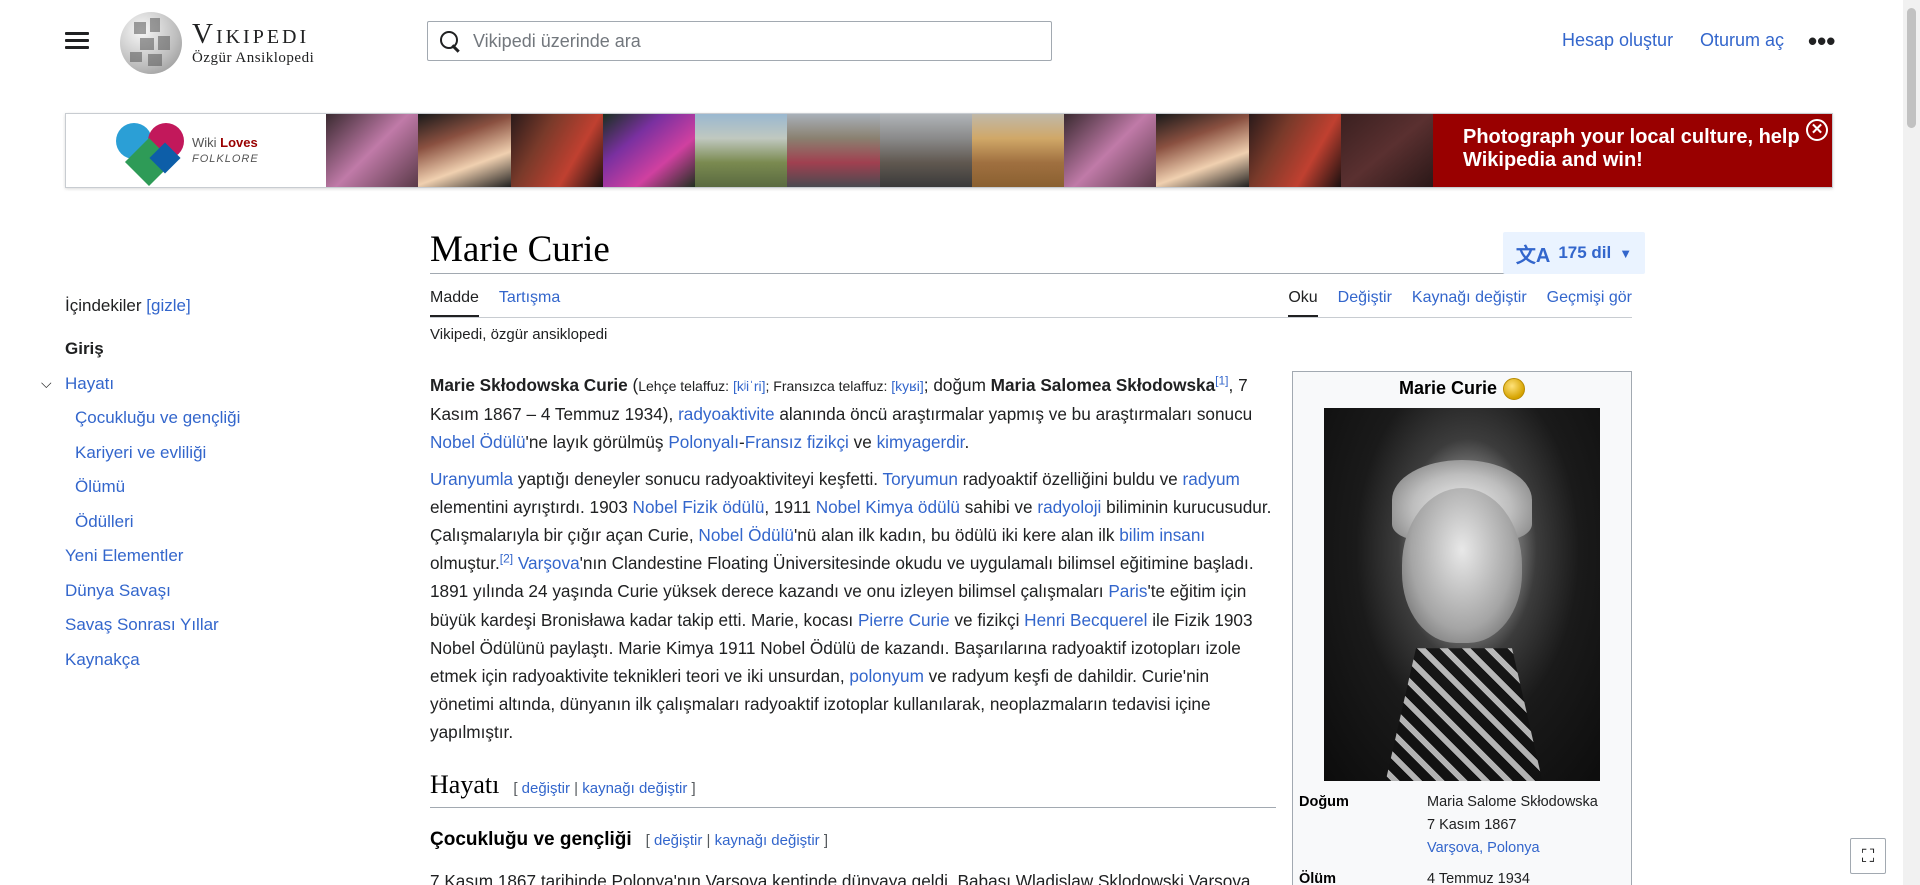 The width and height of the screenshot is (1920, 885). Describe the element at coordinates (1742, 40) in the screenshot. I see `login-link: Oturum aç` at that location.